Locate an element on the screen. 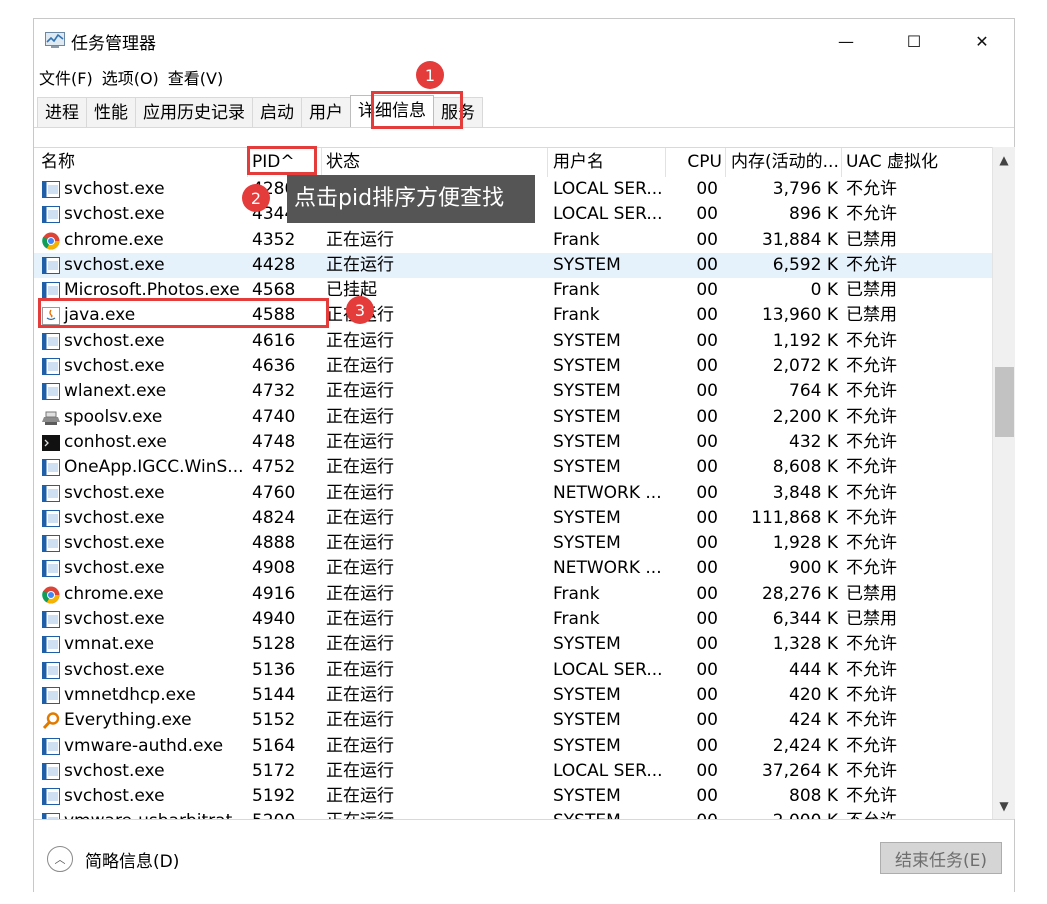 This screenshot has width=1047, height=904. table-row: svchost.exe 4616 正在运行 SYSTEM 00 1,192 K 不允许 is located at coordinates (513, 341).